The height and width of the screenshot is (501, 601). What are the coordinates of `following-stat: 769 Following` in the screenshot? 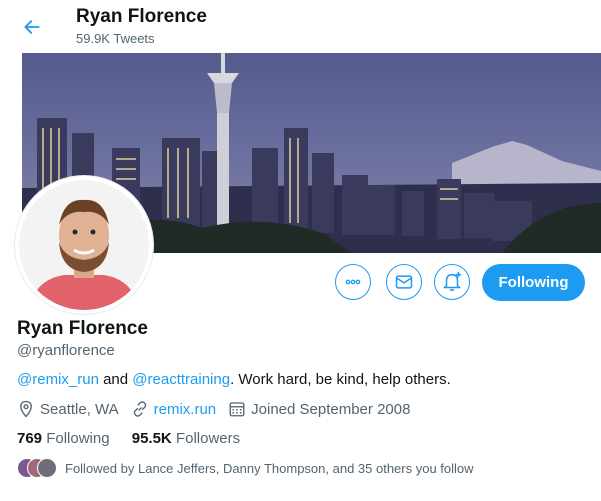 It's located at (63, 438).